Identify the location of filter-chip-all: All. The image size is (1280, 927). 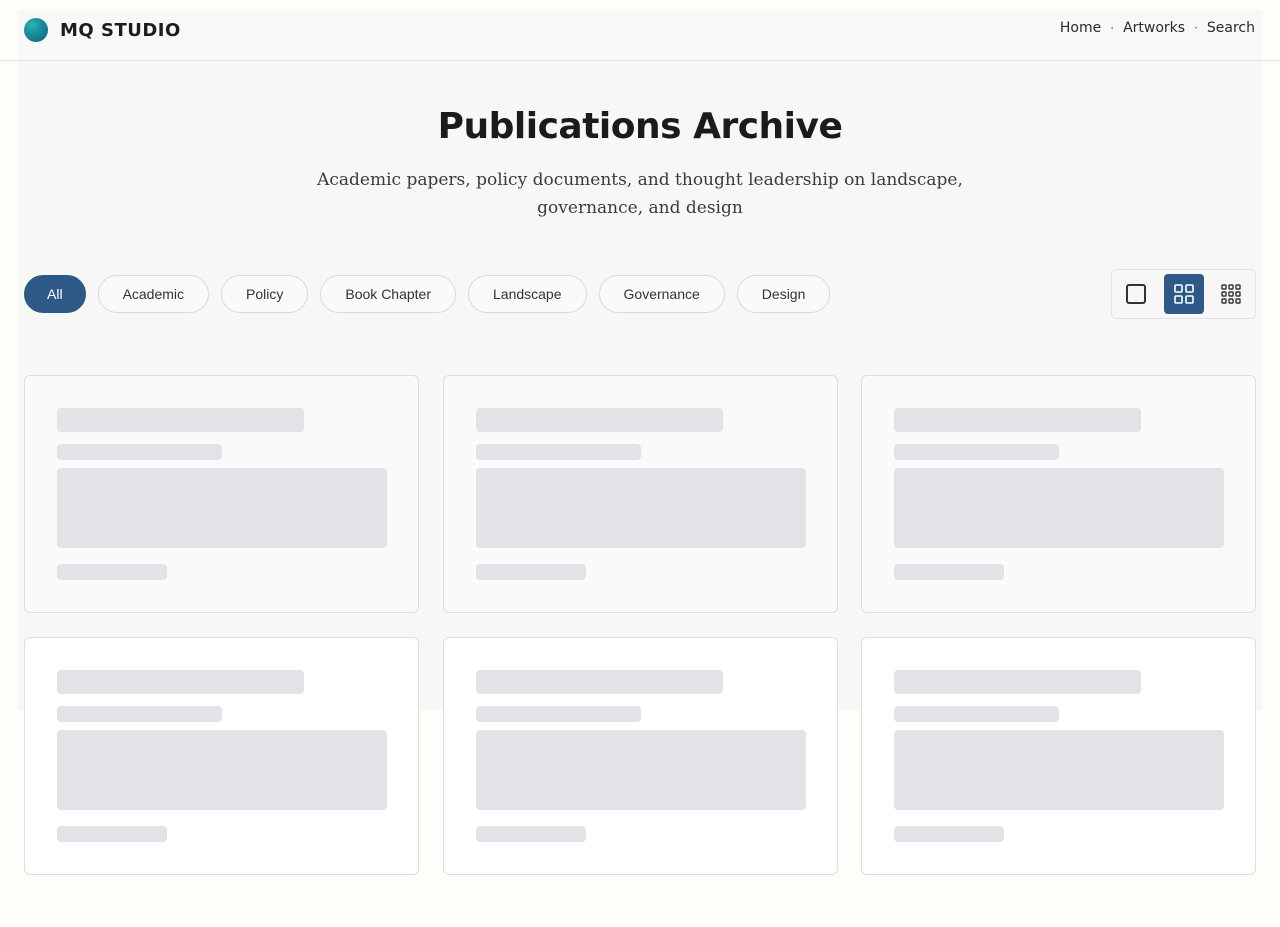
(55, 294).